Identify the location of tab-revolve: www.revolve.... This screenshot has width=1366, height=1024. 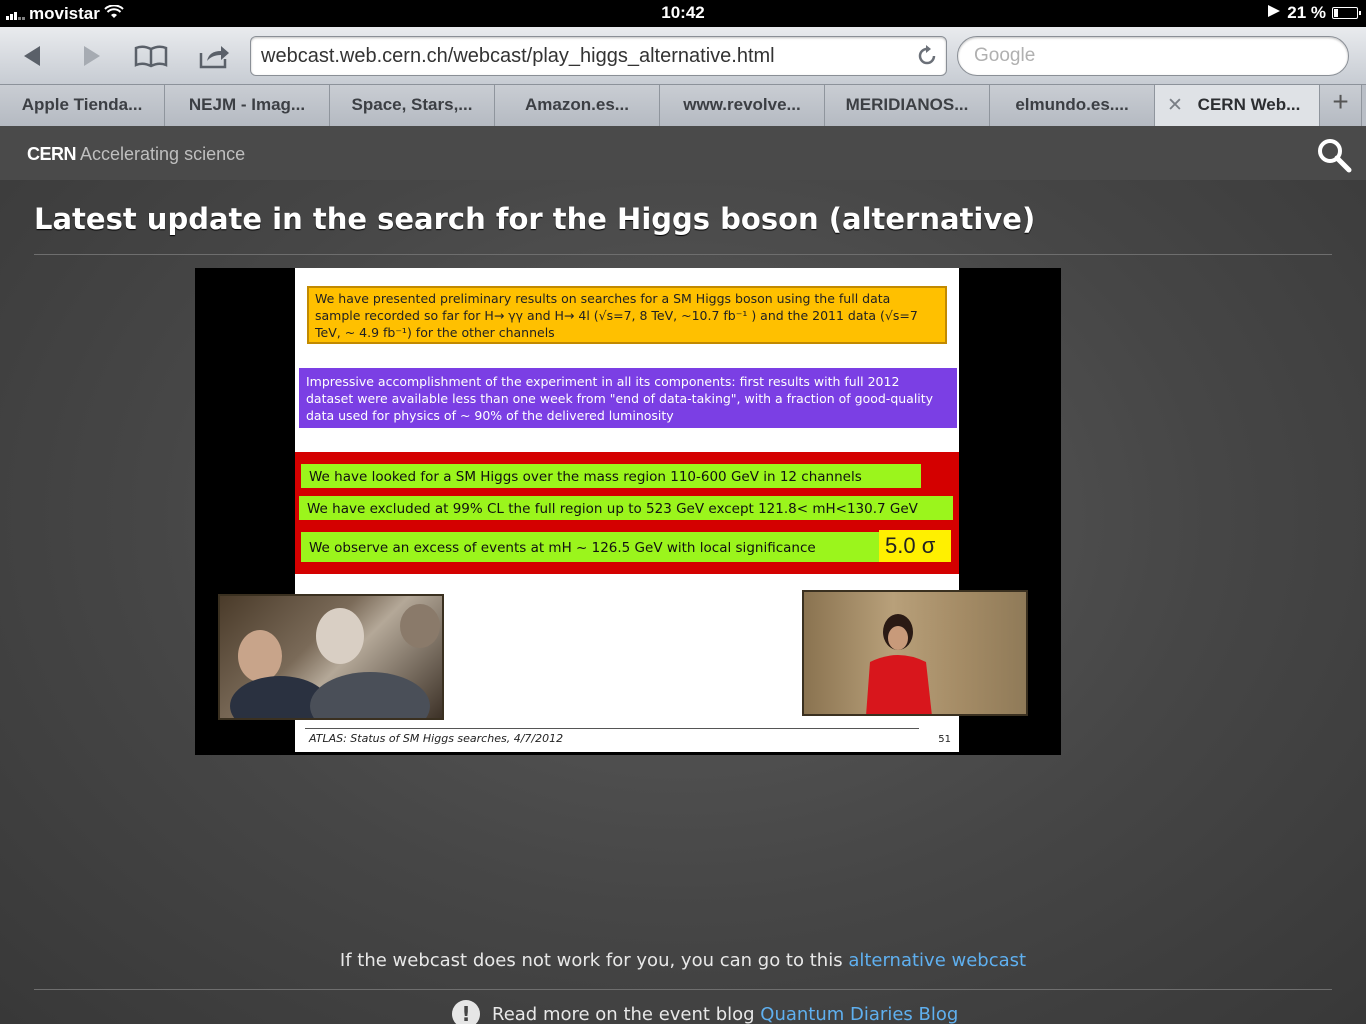
(742, 105).